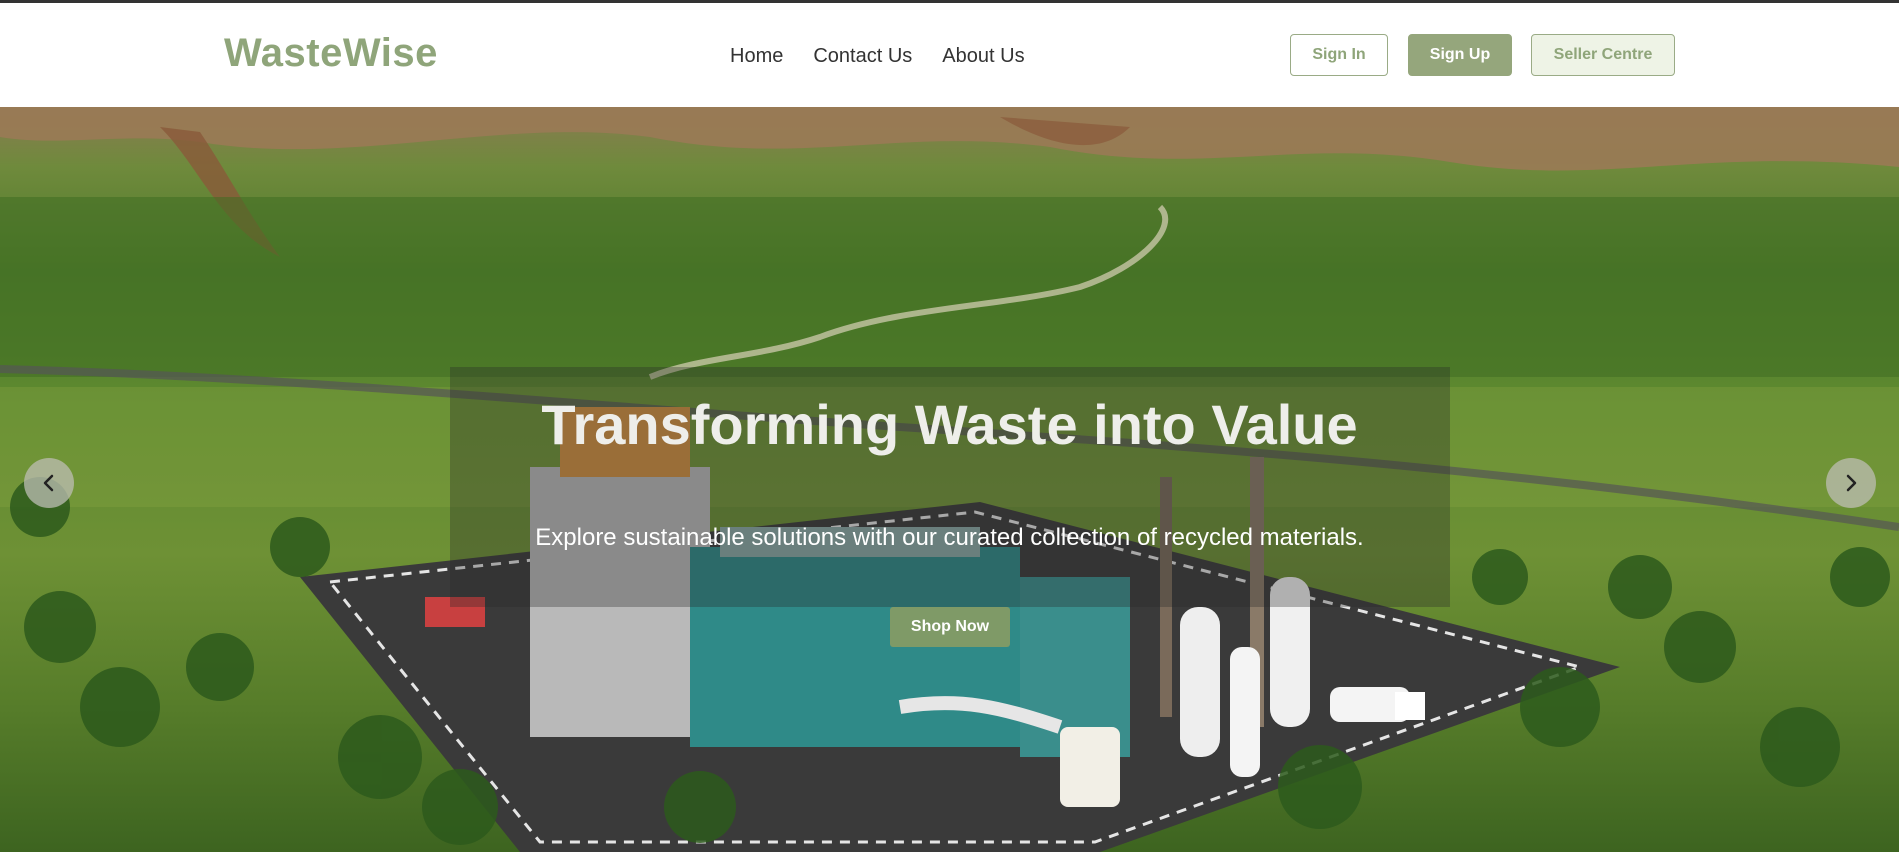  What do you see at coordinates (862, 56) in the screenshot?
I see `nav-link-contact-us: Contact Us` at bounding box center [862, 56].